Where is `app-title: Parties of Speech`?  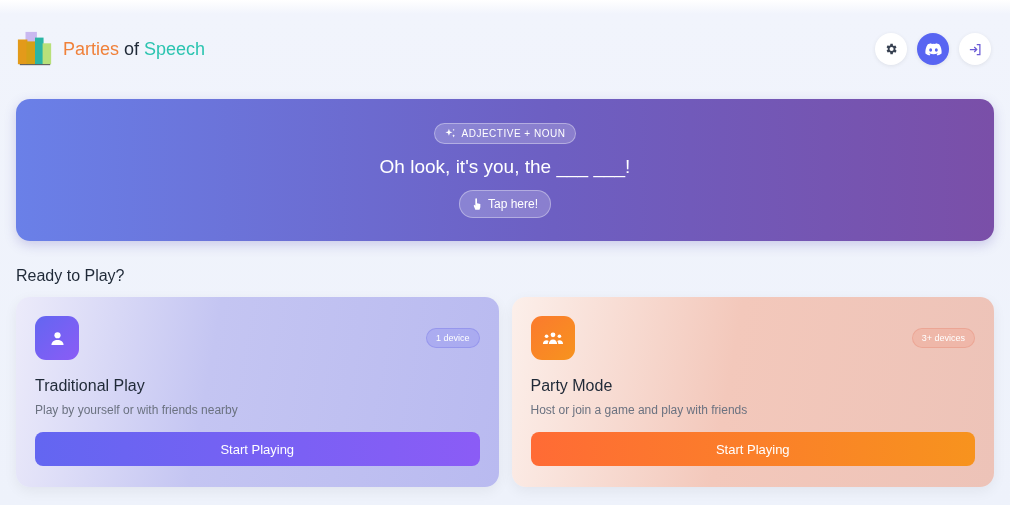 app-title: Parties of Speech is located at coordinates (134, 49).